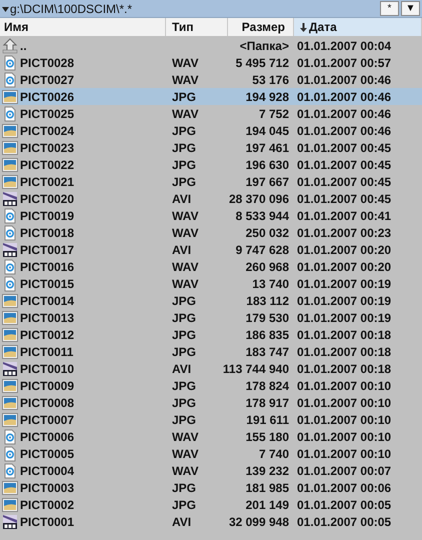 The image size is (422, 540). I want to click on file-row: PICT0010 AVI 113 744 940 01.01.2007 00:18, so click(211, 368).